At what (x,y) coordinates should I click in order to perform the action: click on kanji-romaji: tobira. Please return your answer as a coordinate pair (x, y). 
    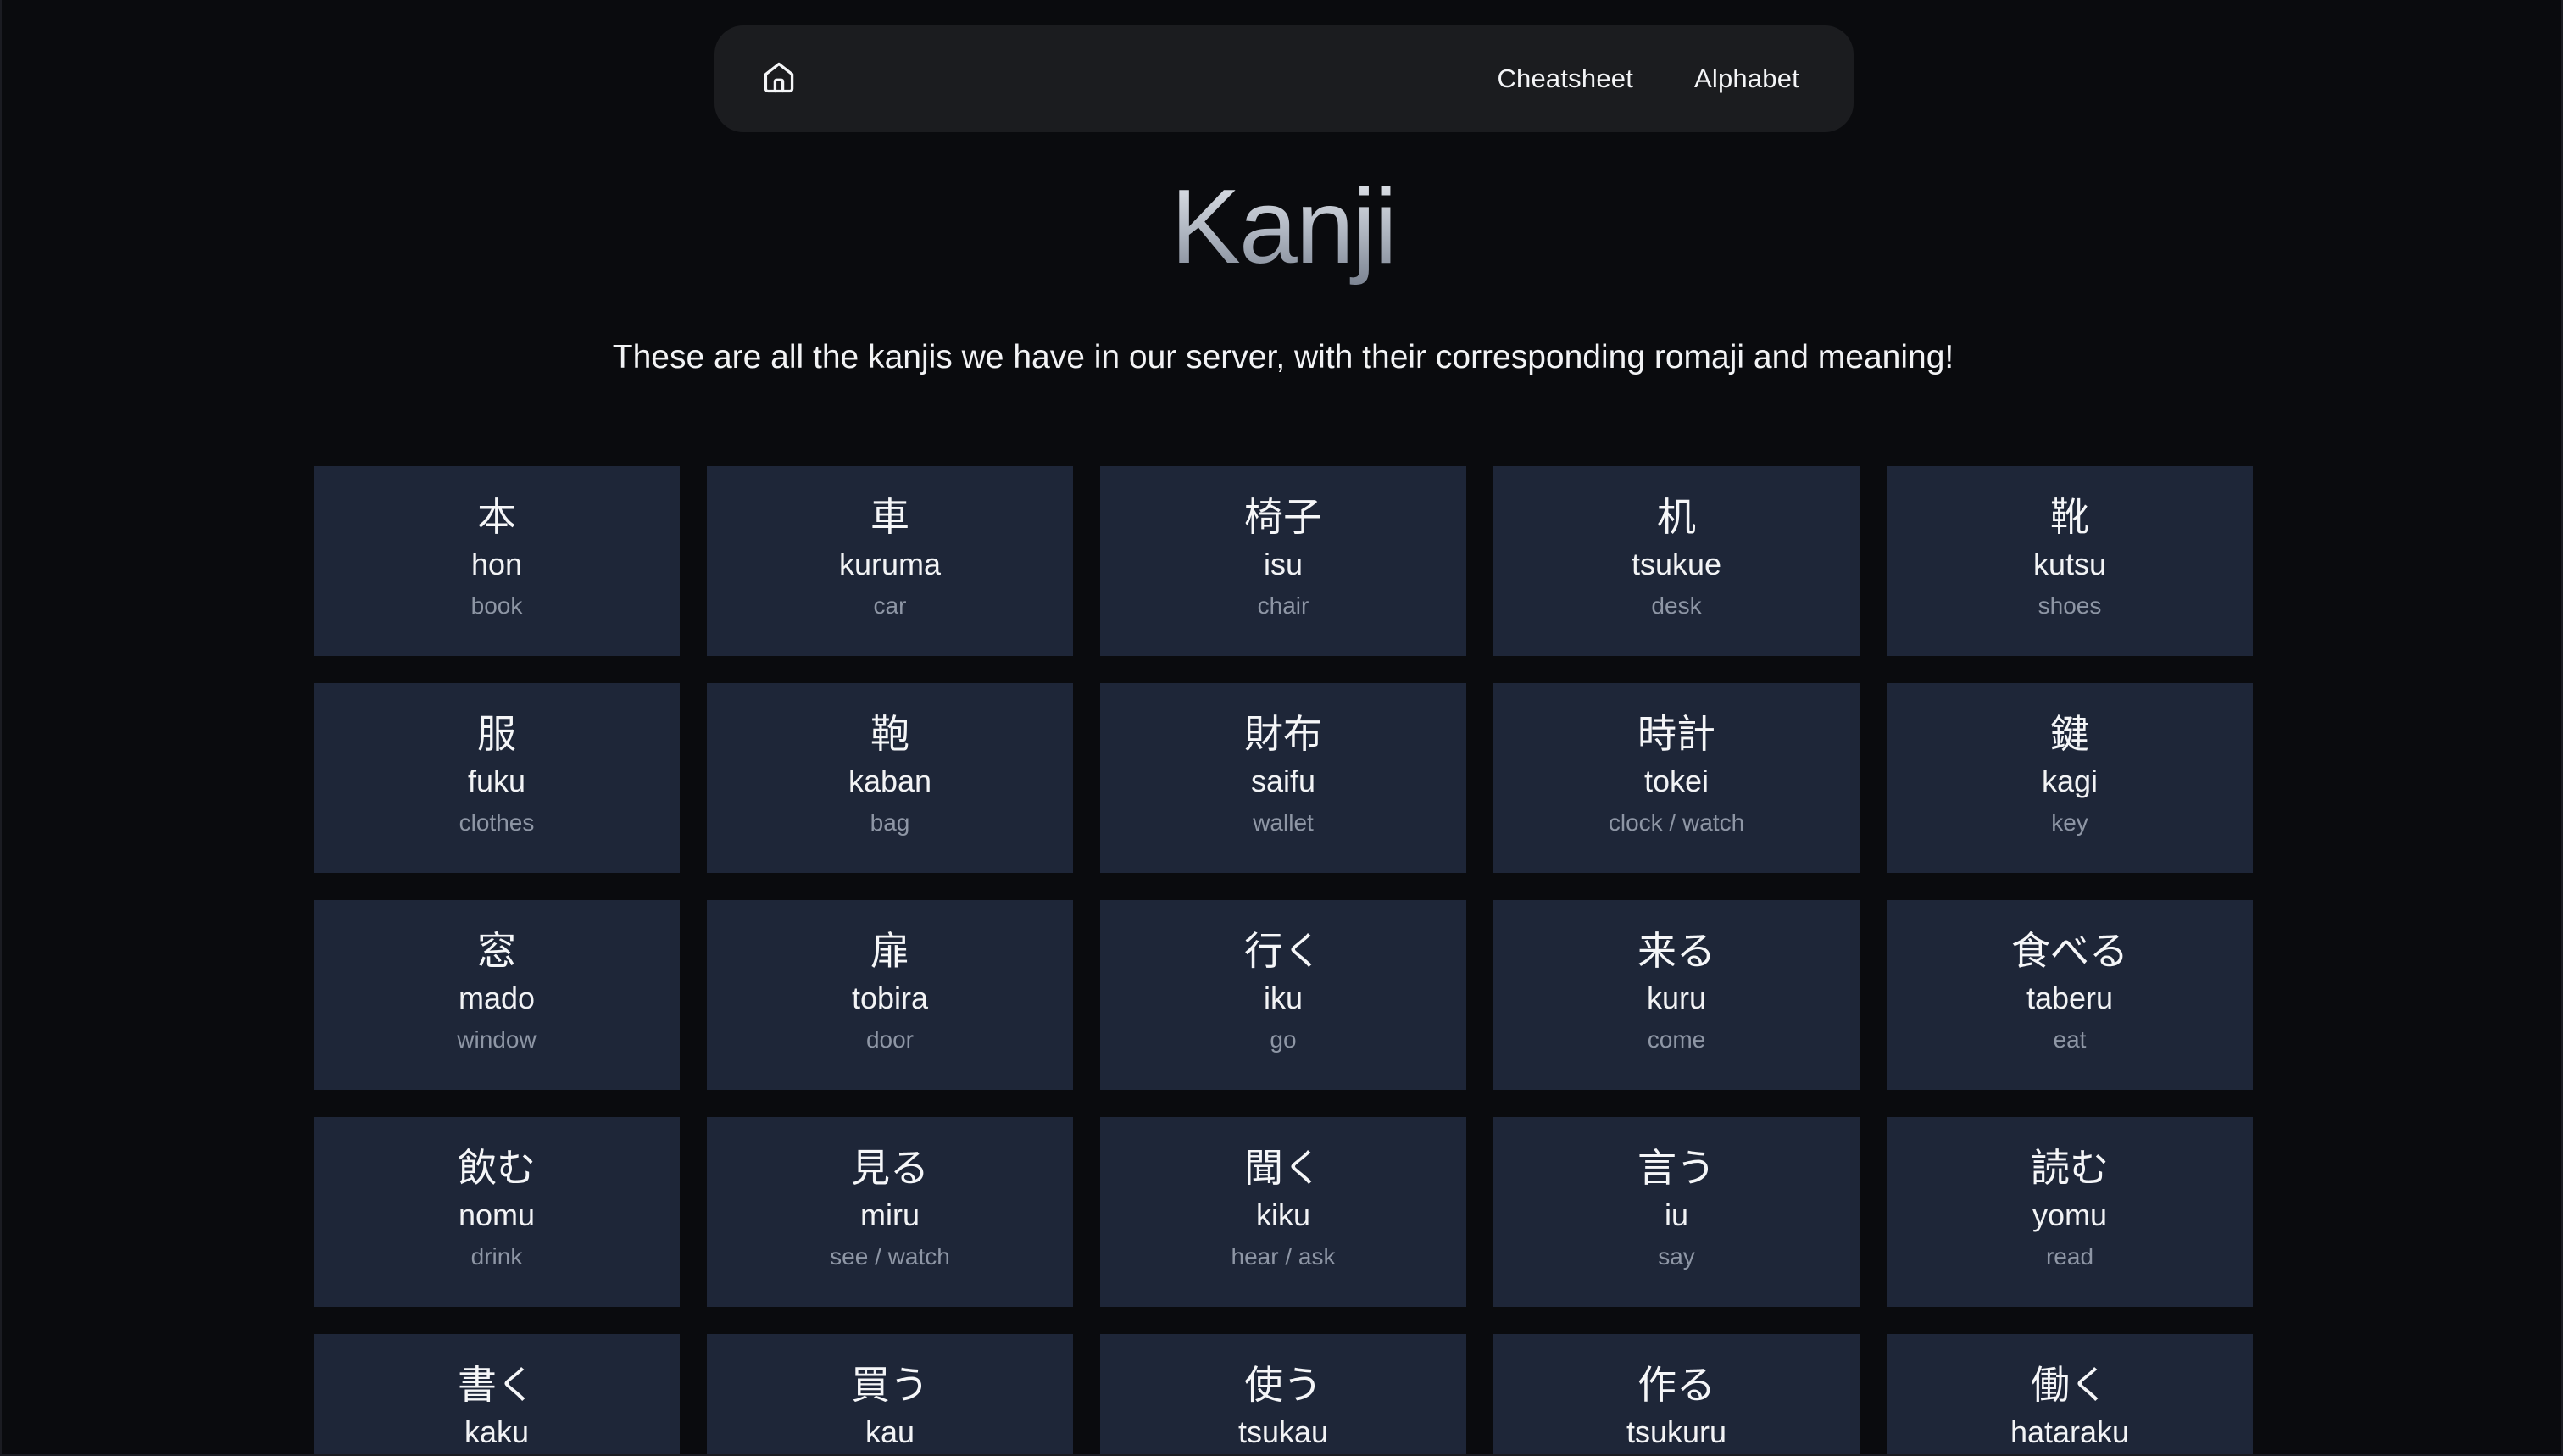
    Looking at the image, I should click on (890, 998).